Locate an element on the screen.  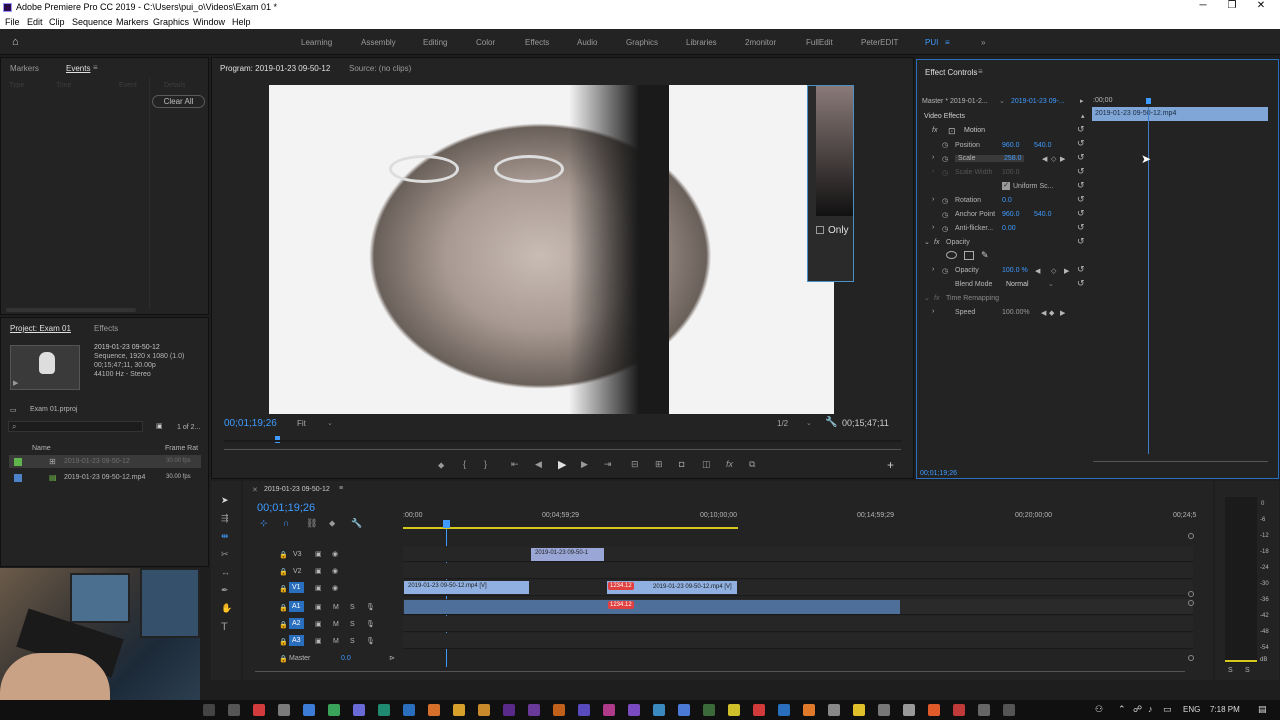
add-marker-icon: ⬥ is located at coordinates (332, 523).